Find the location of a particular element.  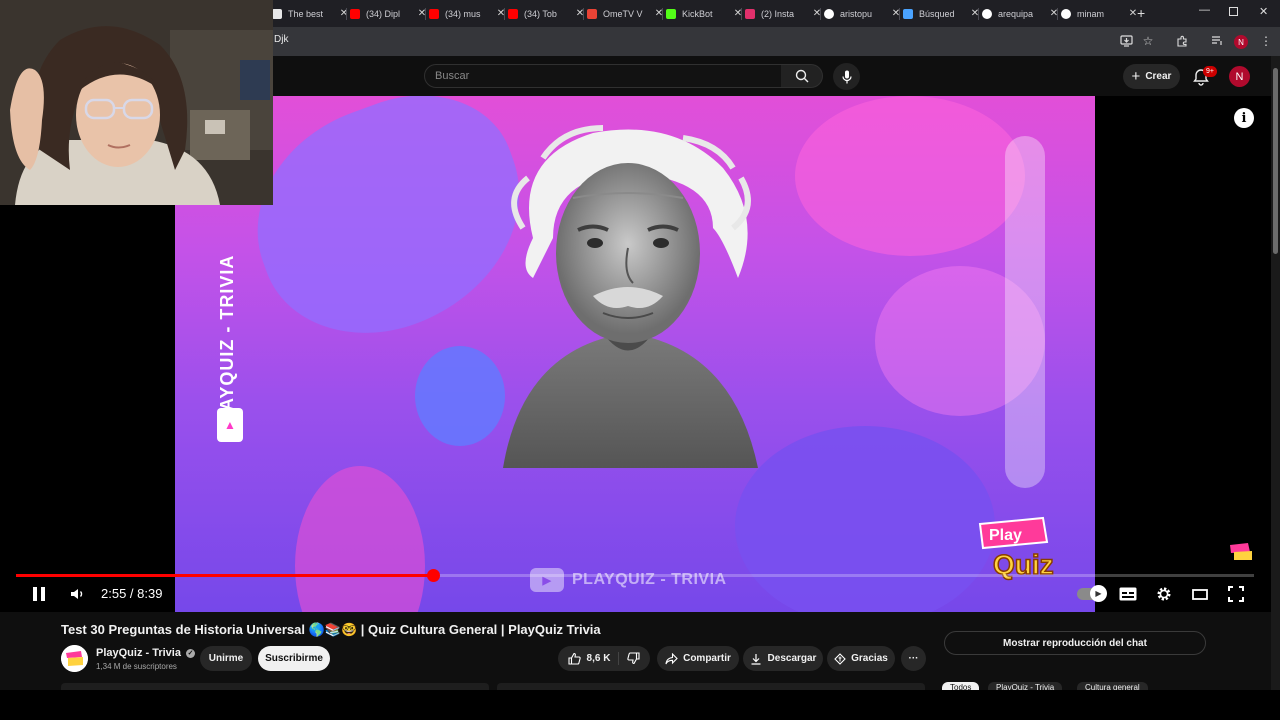

close-window-icon: ✕ is located at coordinates (1263, 11).